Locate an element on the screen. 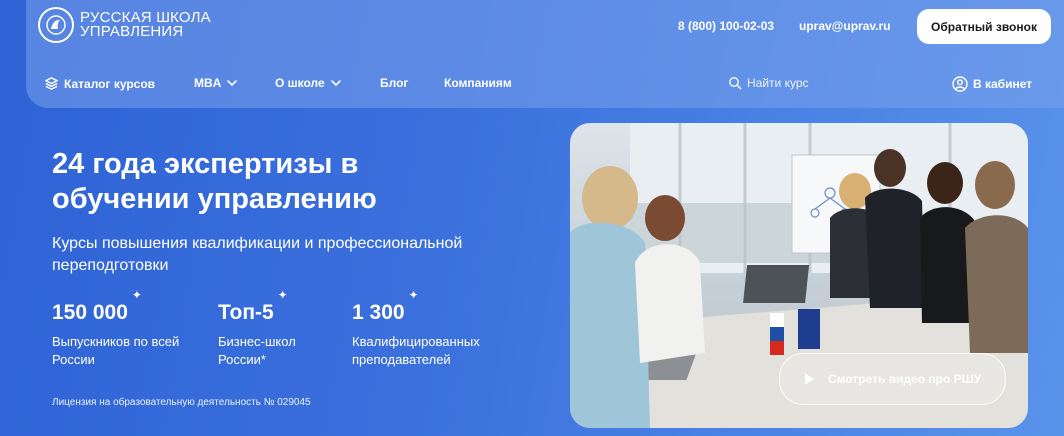  stat-label: Выпускников по всей России is located at coordinates (116, 350).